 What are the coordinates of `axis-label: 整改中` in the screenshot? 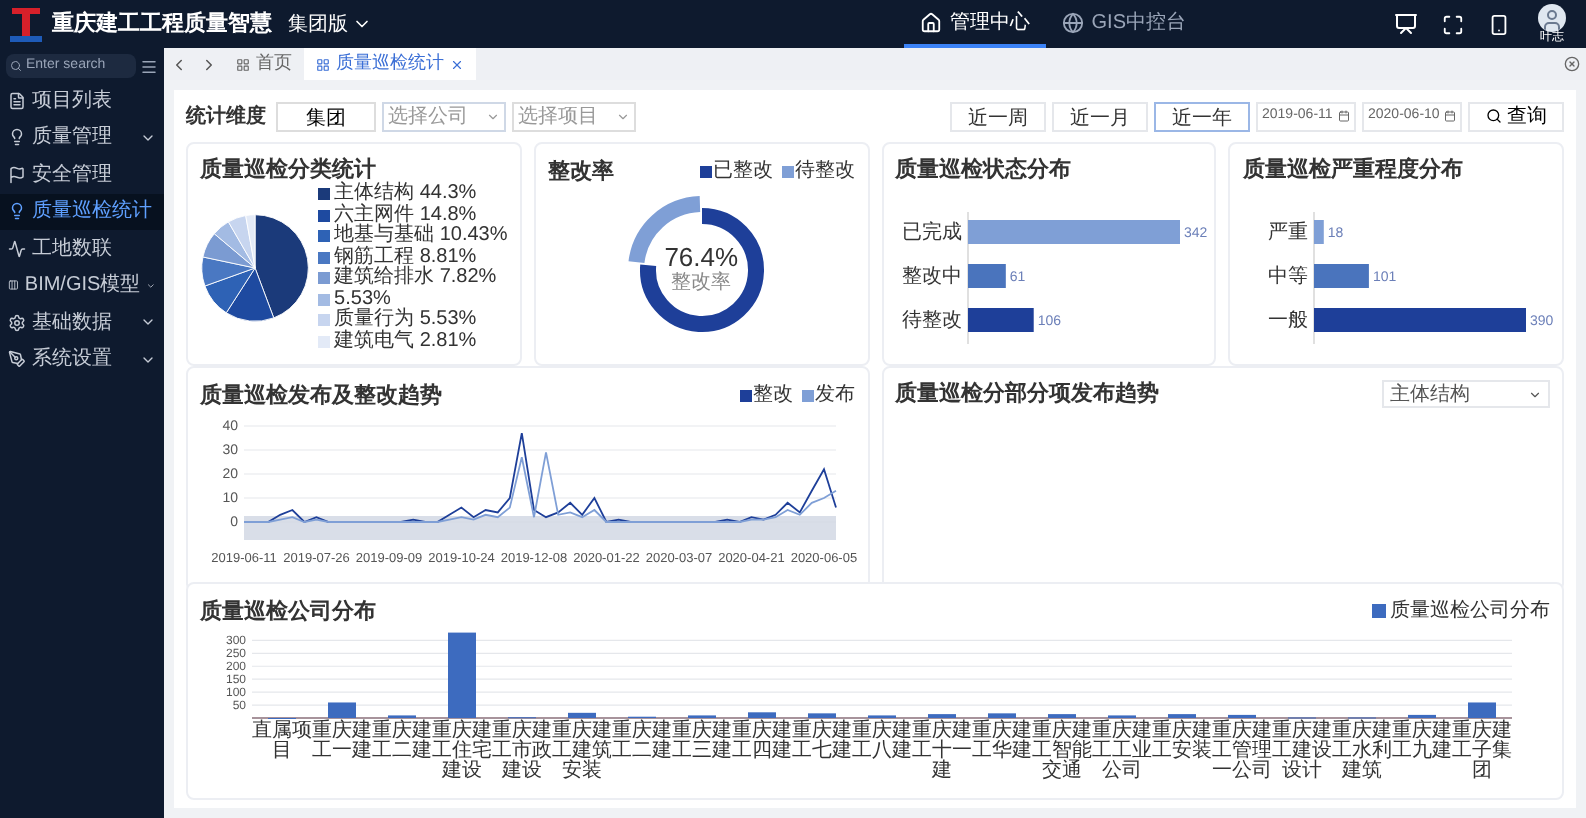 It's located at (931, 277).